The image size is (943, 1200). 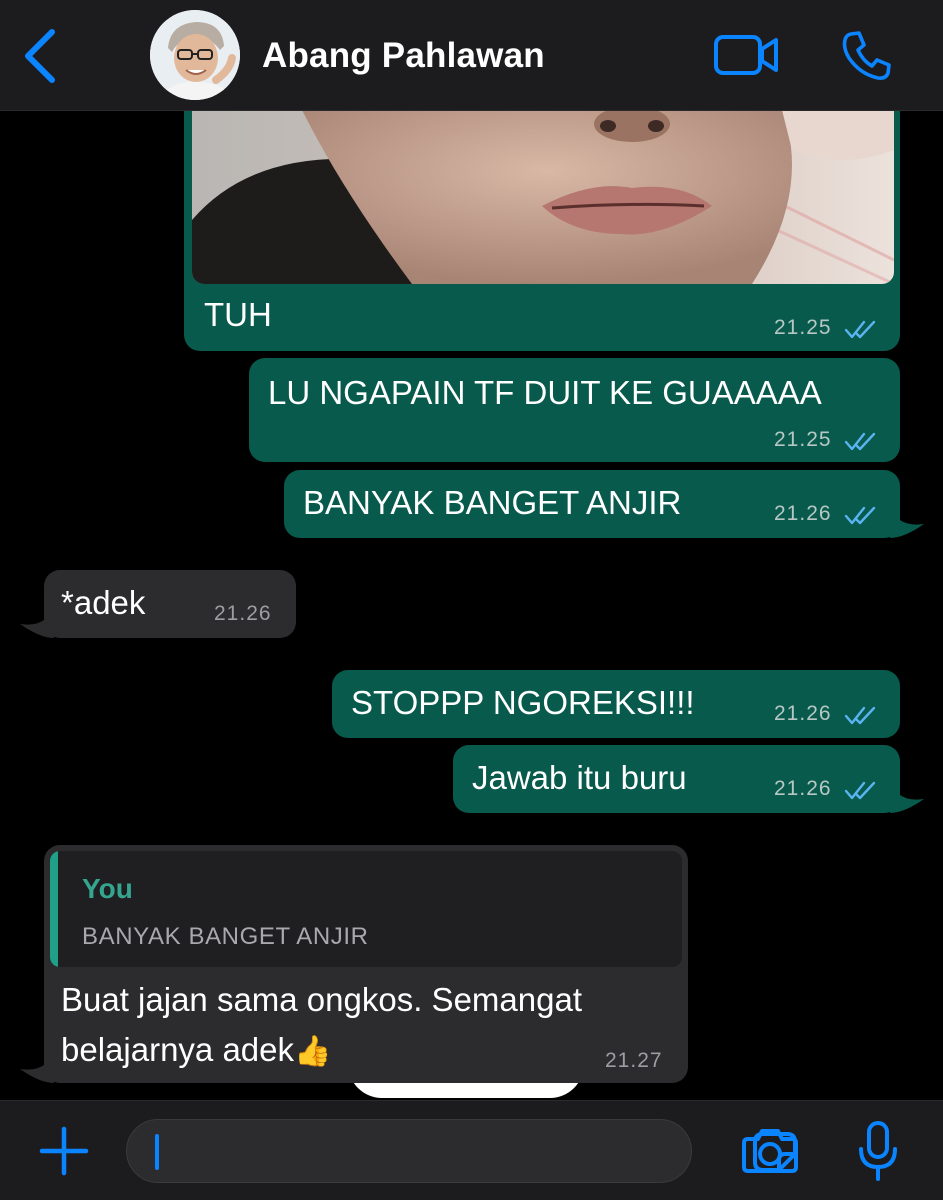 I want to click on avatar-image, so click(x=195, y=55).